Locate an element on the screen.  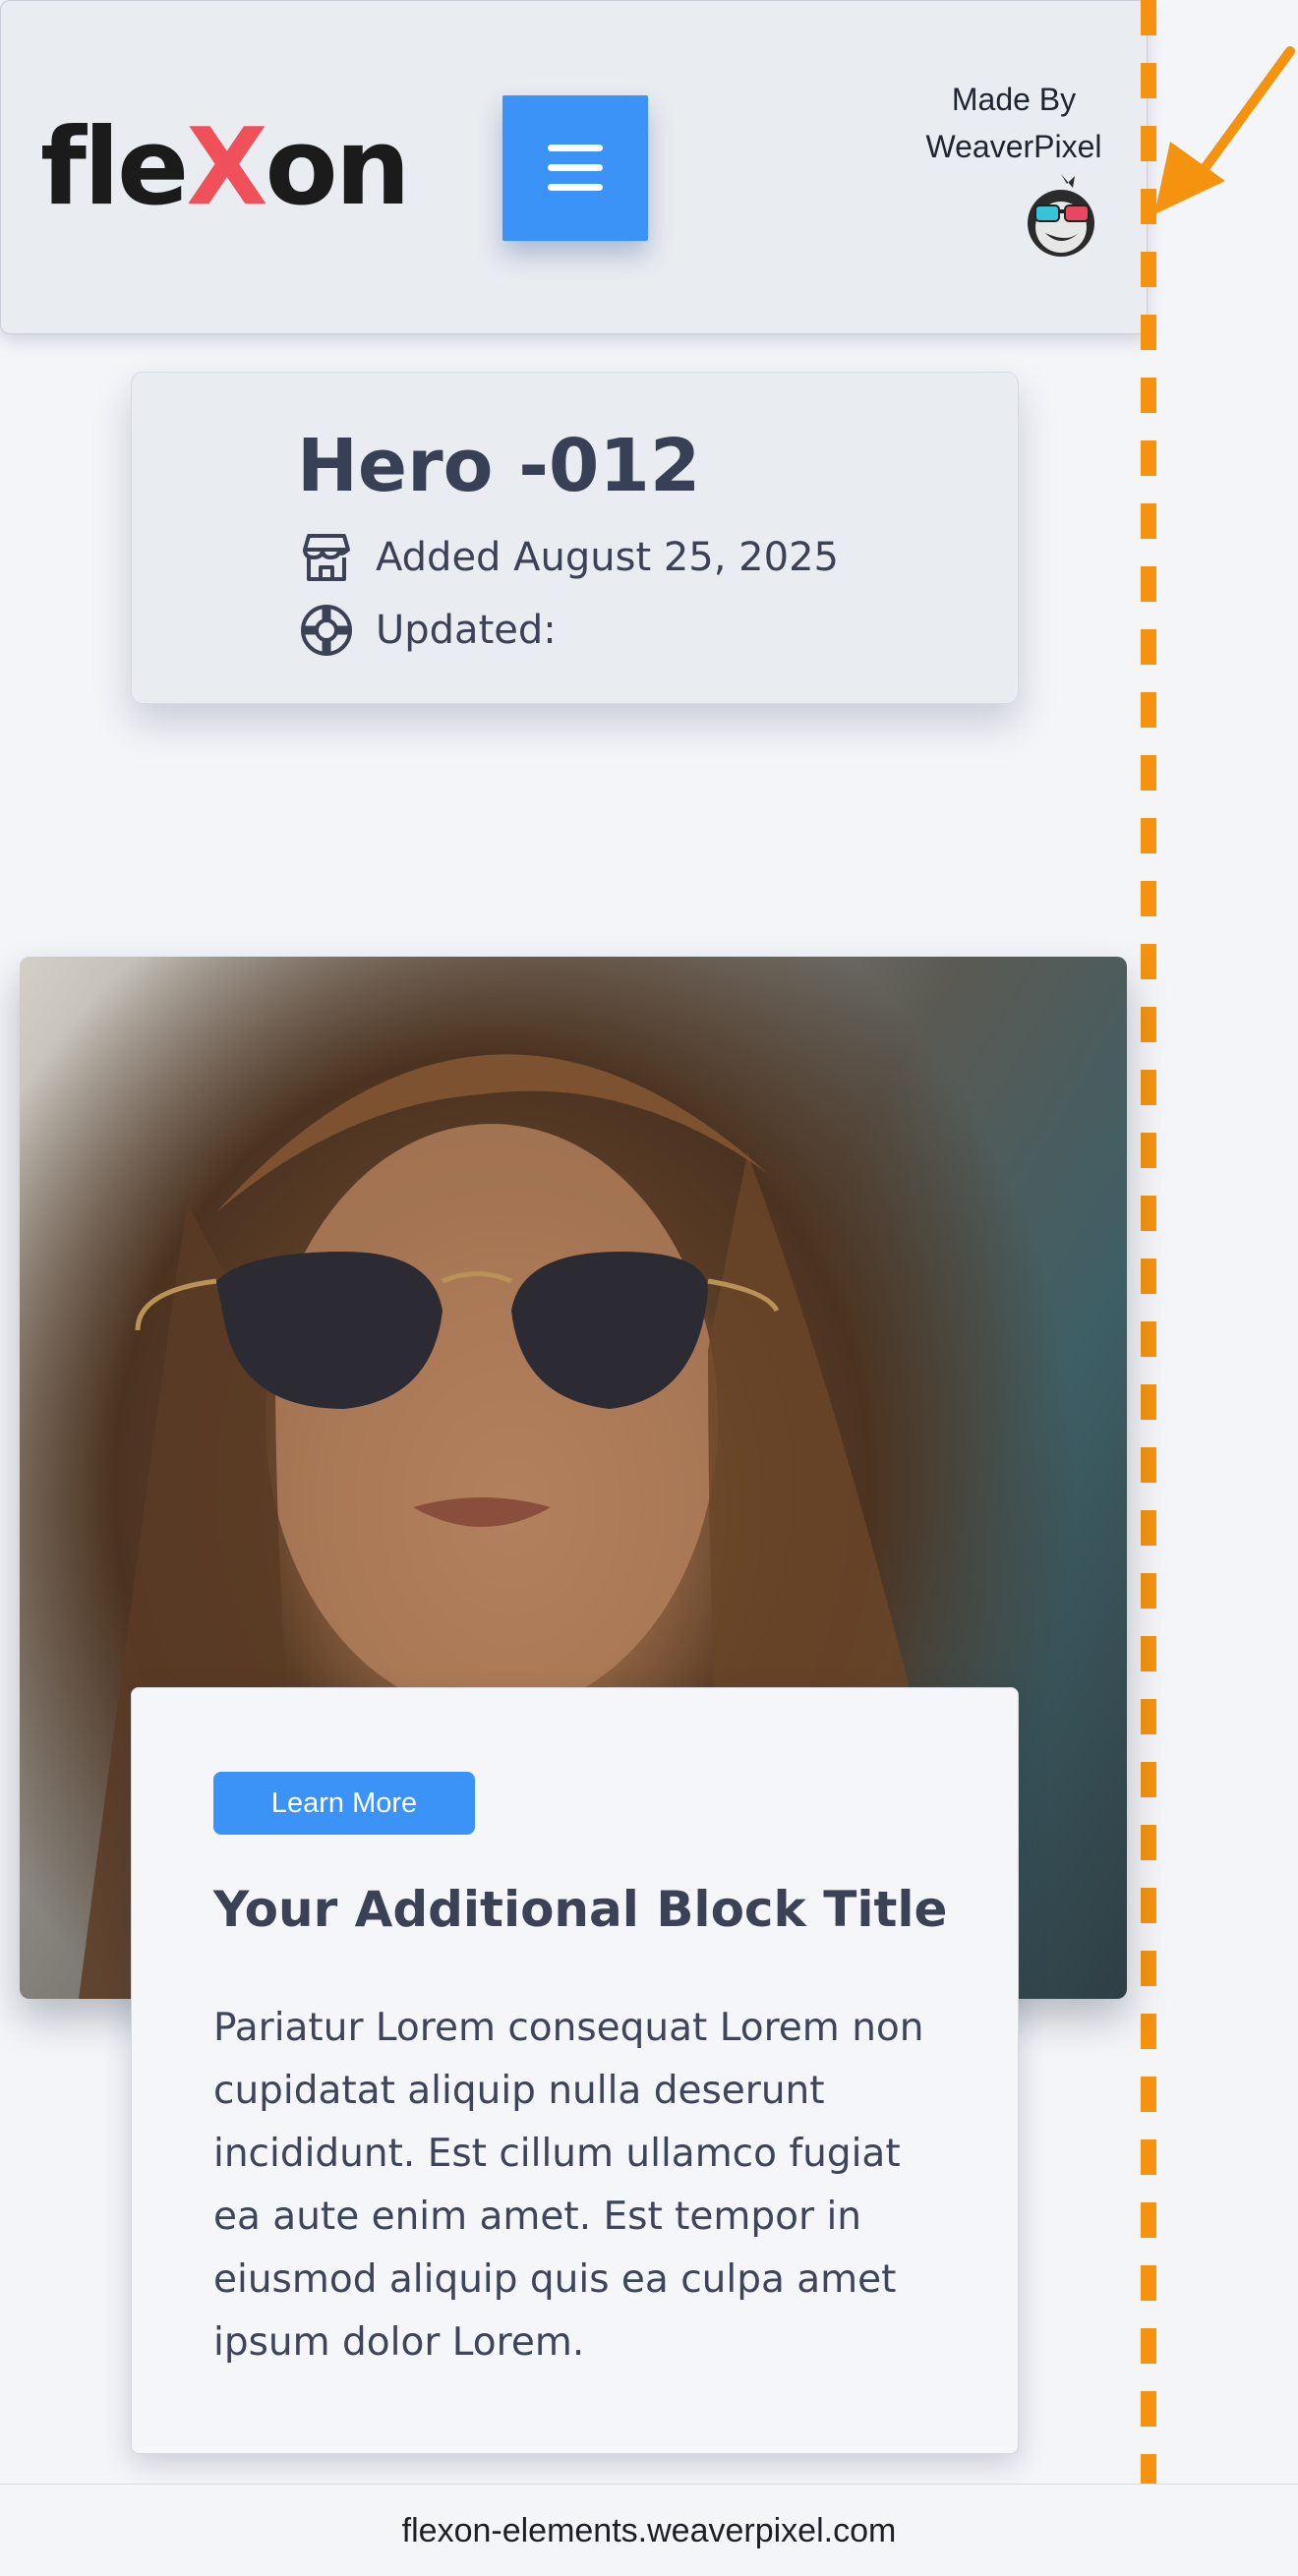
made-by-label: Made By is located at coordinates (1014, 99).